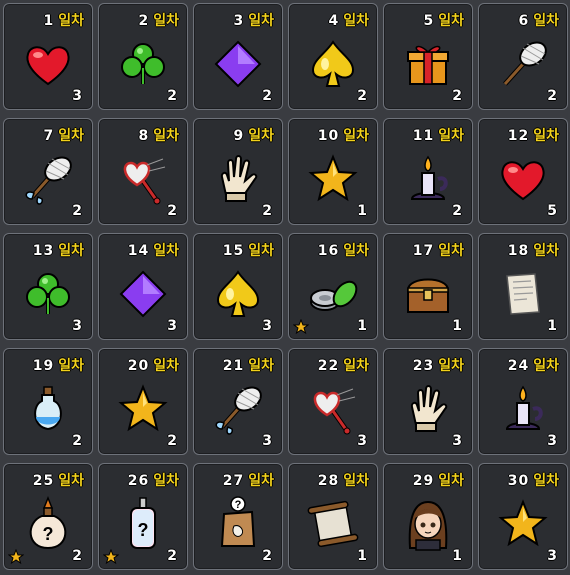 The width and height of the screenshot is (570, 575). Describe the element at coordinates (348, 20) in the screenshot. I see `day-label: 4 일차` at that location.